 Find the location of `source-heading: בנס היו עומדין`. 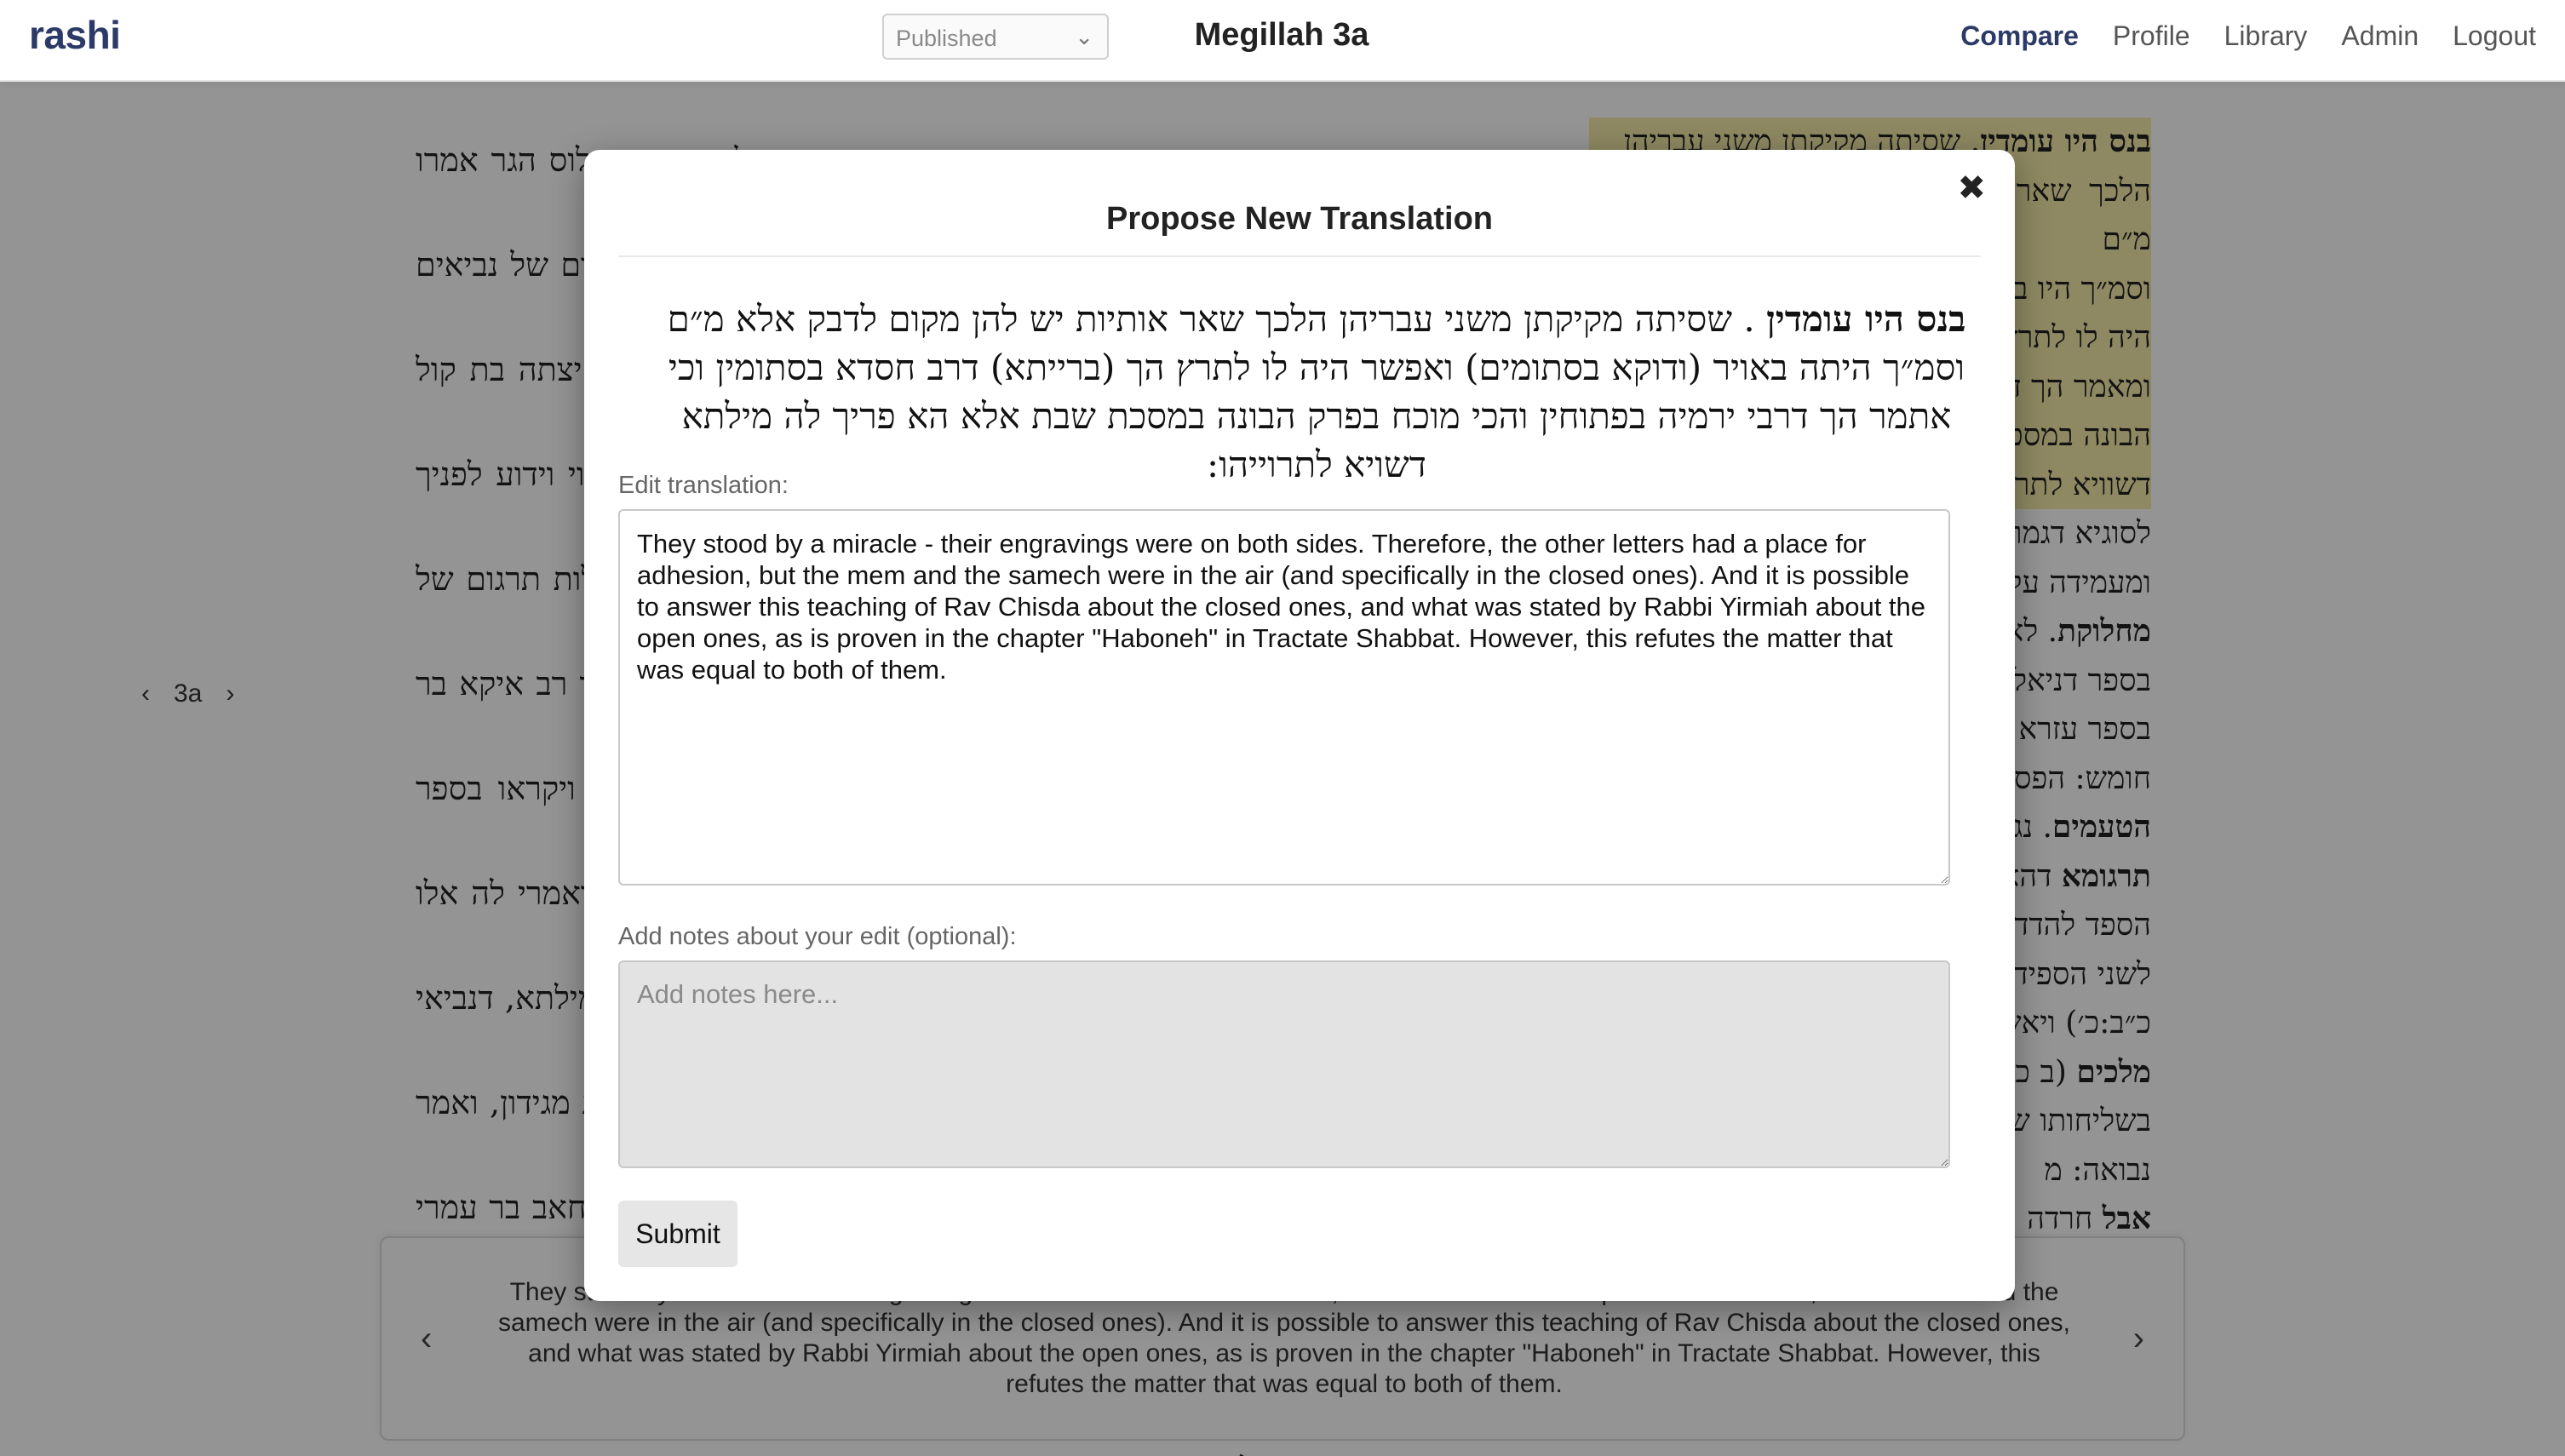

source-heading: בנס היו עומדין is located at coordinates (1866, 319).